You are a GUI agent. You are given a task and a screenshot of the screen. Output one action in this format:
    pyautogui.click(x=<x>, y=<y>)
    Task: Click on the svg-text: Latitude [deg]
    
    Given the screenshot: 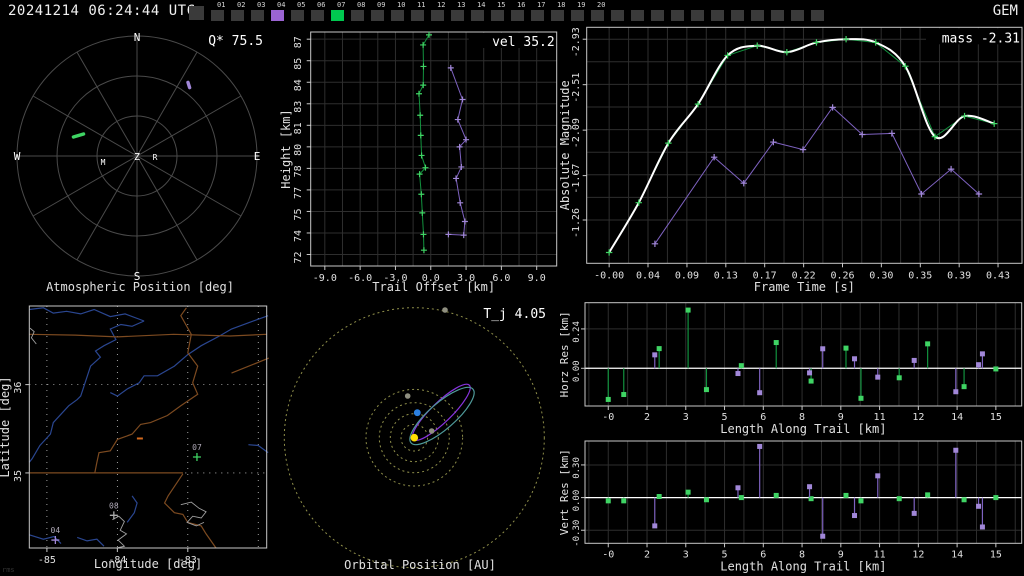 What is the action you would take?
    pyautogui.click(x=6, y=426)
    